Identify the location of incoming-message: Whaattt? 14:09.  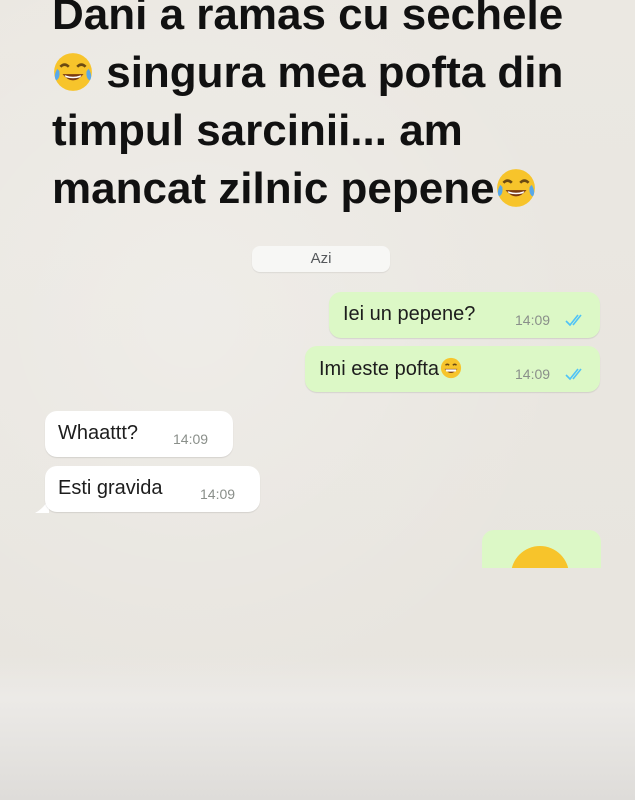
(139, 434).